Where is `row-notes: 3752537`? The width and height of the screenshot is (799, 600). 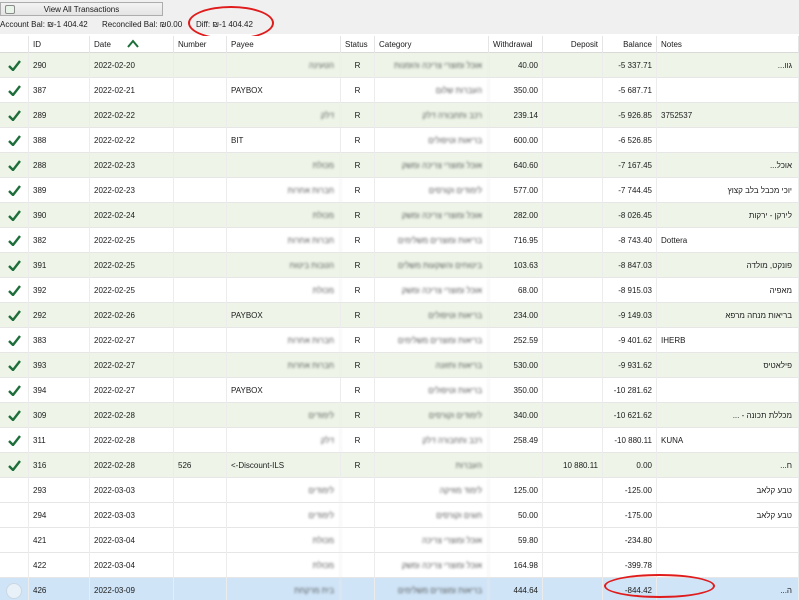 row-notes: 3752537 is located at coordinates (728, 115).